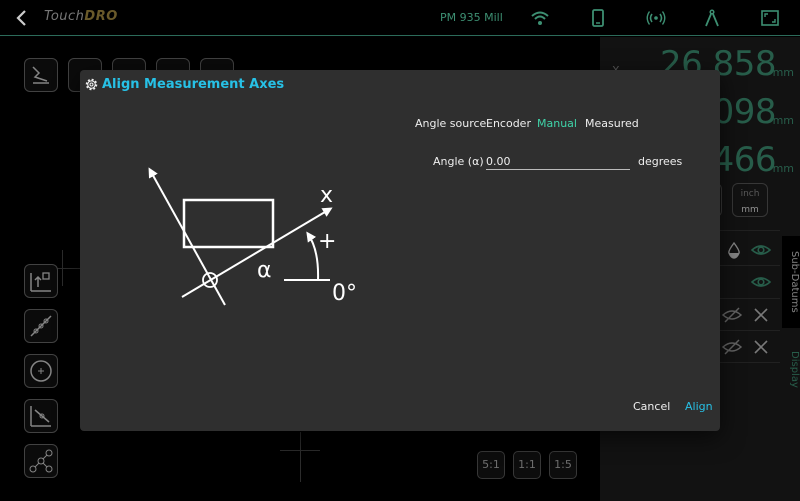 The height and width of the screenshot is (501, 800). I want to click on angle-source-encoder: Encoder, so click(508, 123).